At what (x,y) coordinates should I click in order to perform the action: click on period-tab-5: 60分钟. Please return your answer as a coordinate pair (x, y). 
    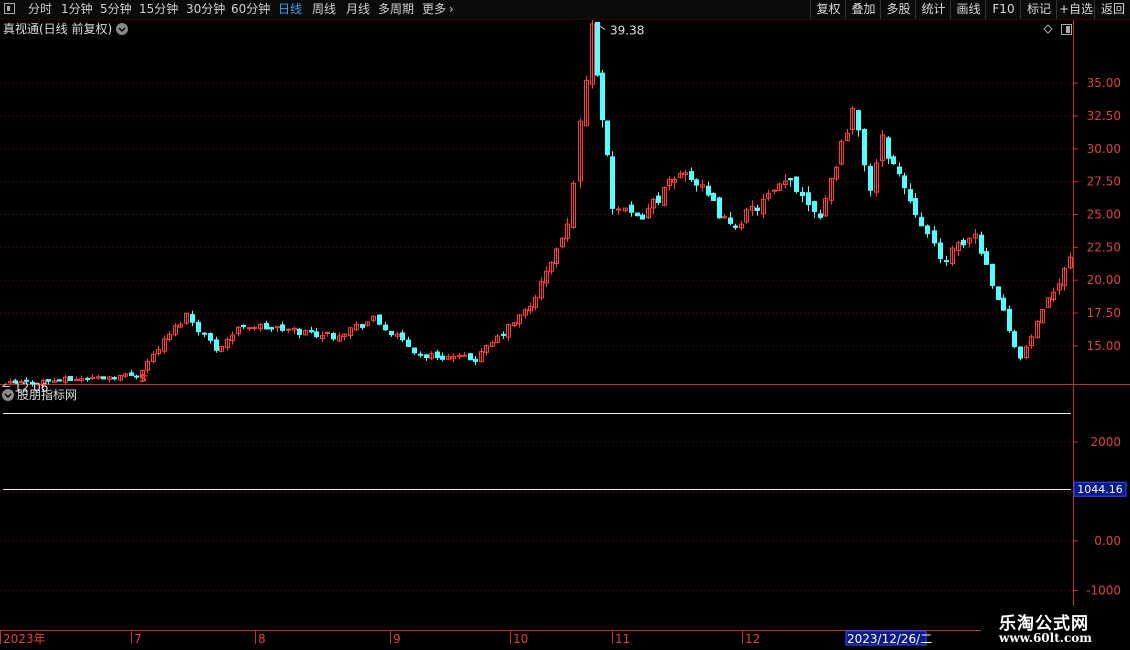
    Looking at the image, I should click on (250, 9).